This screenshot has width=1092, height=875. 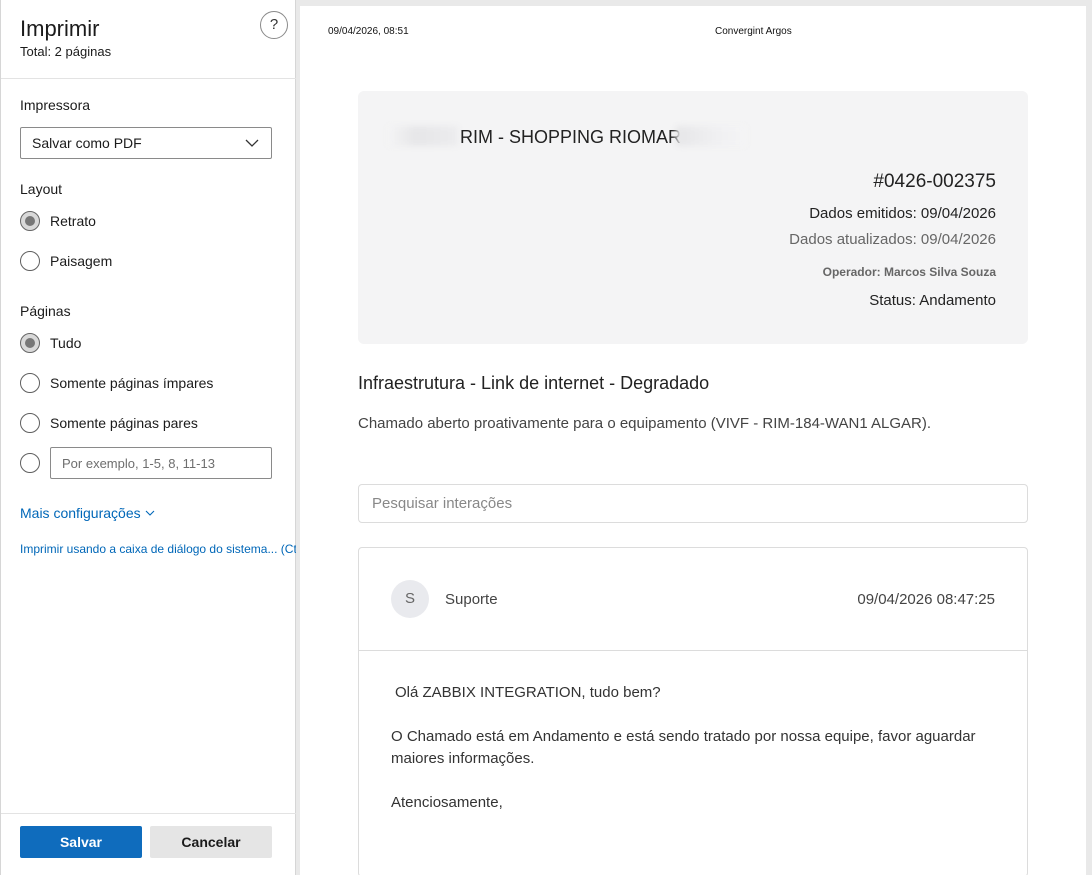 I want to click on save-button: Salvar, so click(x=81, y=842).